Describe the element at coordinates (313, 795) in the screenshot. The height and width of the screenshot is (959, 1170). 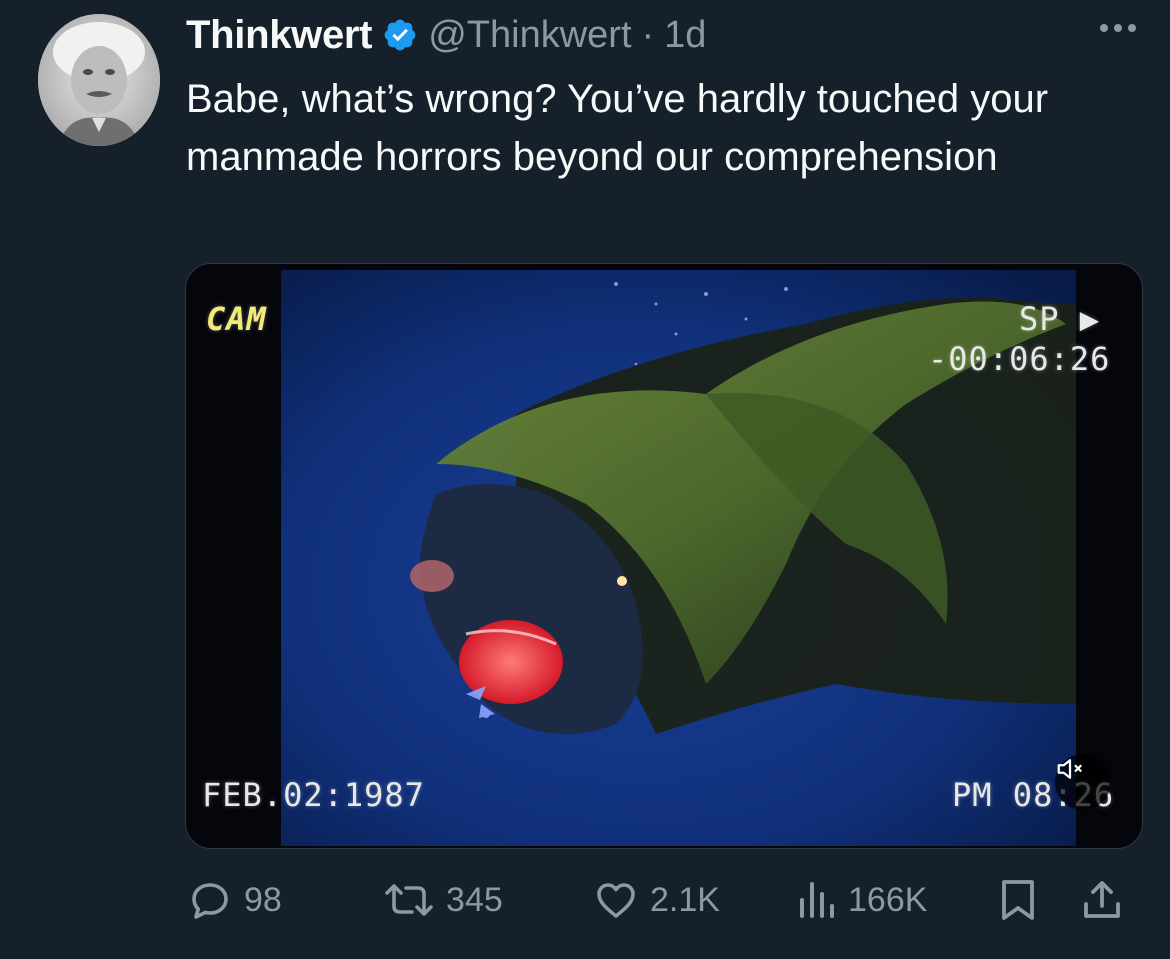
I see `overlay-date: FEB.02:1987` at that location.